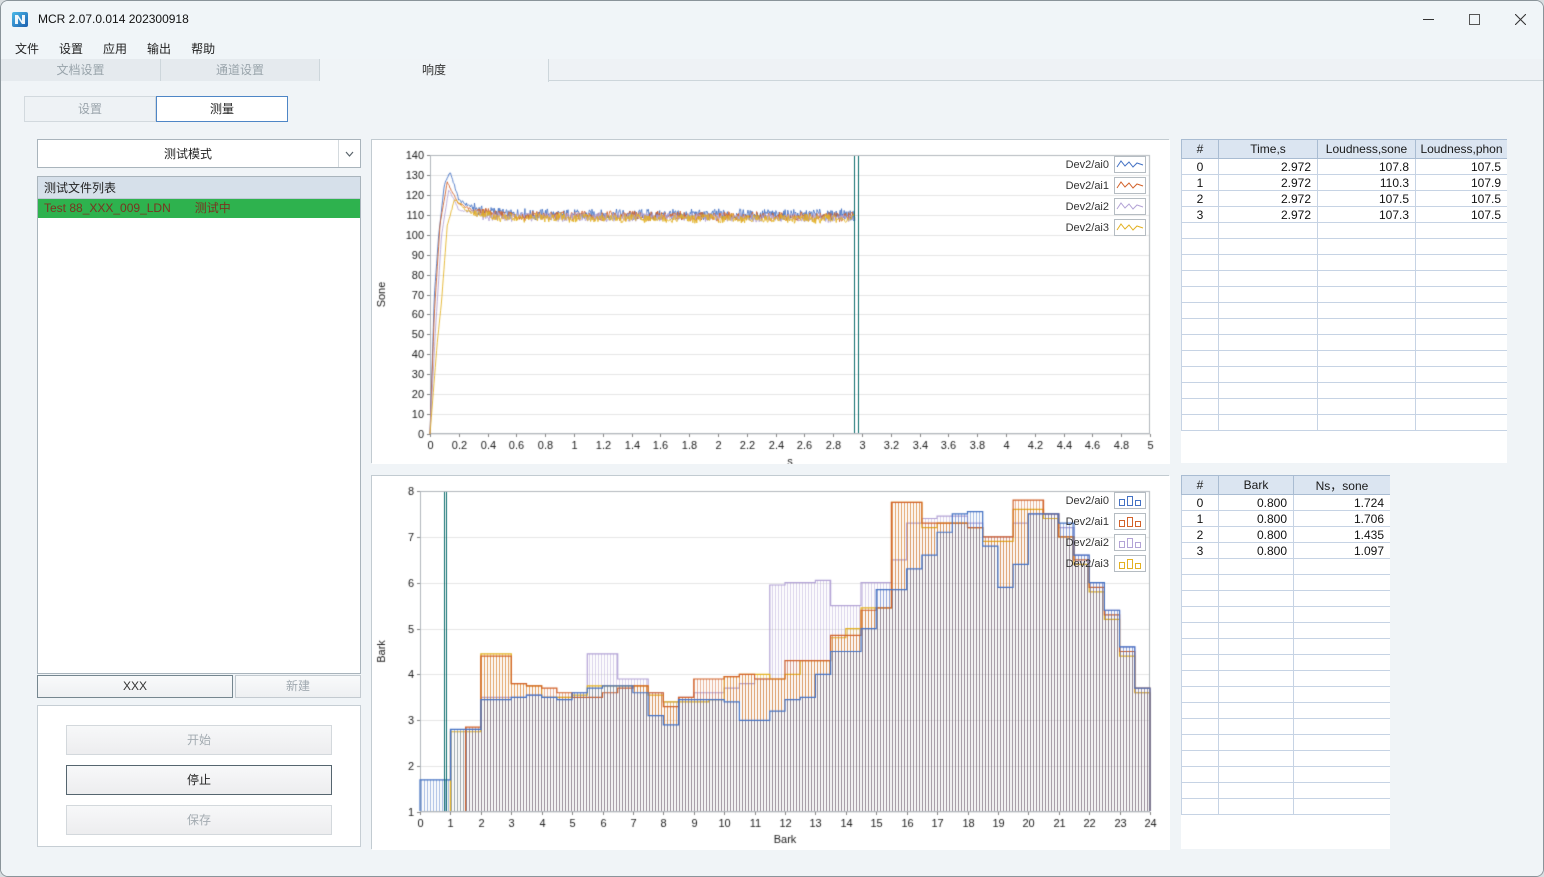 The height and width of the screenshot is (877, 1544). What do you see at coordinates (222, 109) in the screenshot?
I see `subtab-measure: 测量` at bounding box center [222, 109].